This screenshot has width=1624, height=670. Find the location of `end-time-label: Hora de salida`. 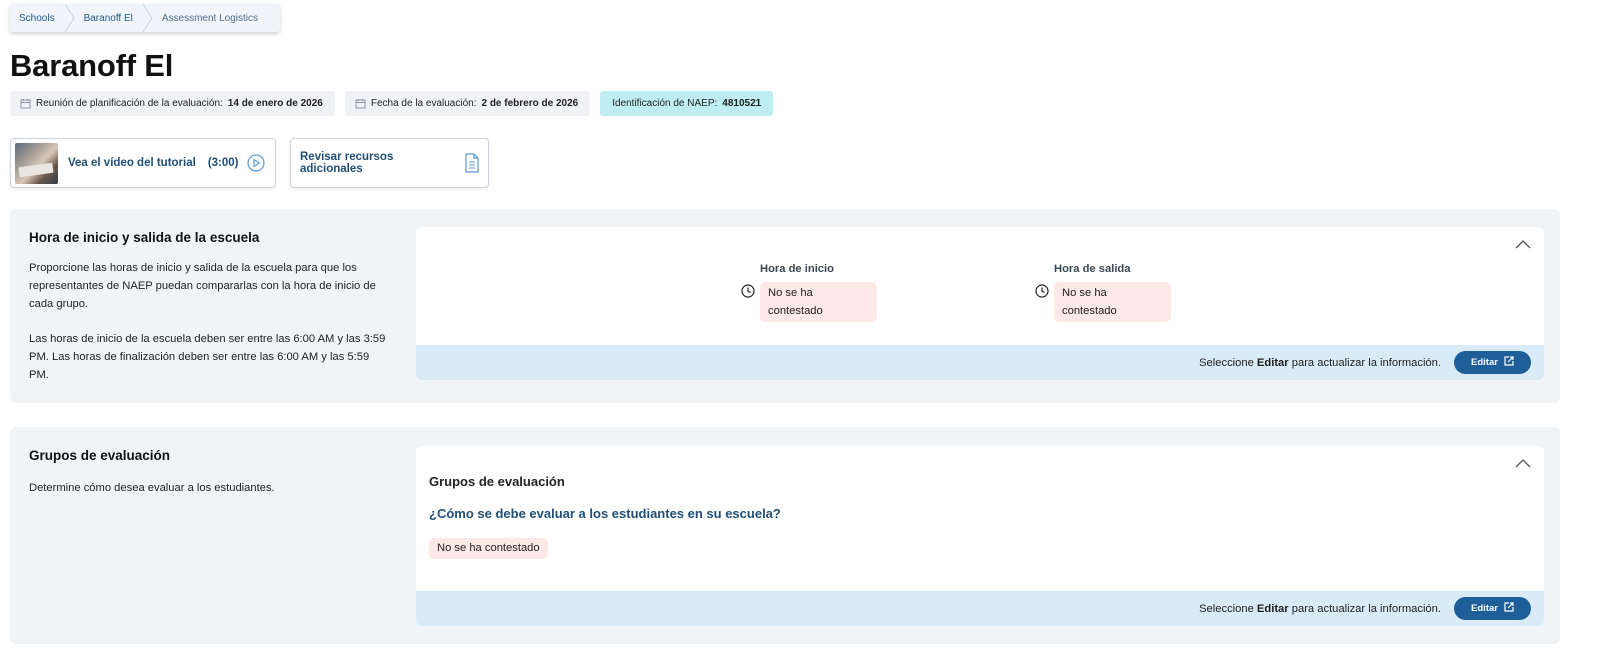

end-time-label: Hora de salida is located at coordinates (1092, 269).